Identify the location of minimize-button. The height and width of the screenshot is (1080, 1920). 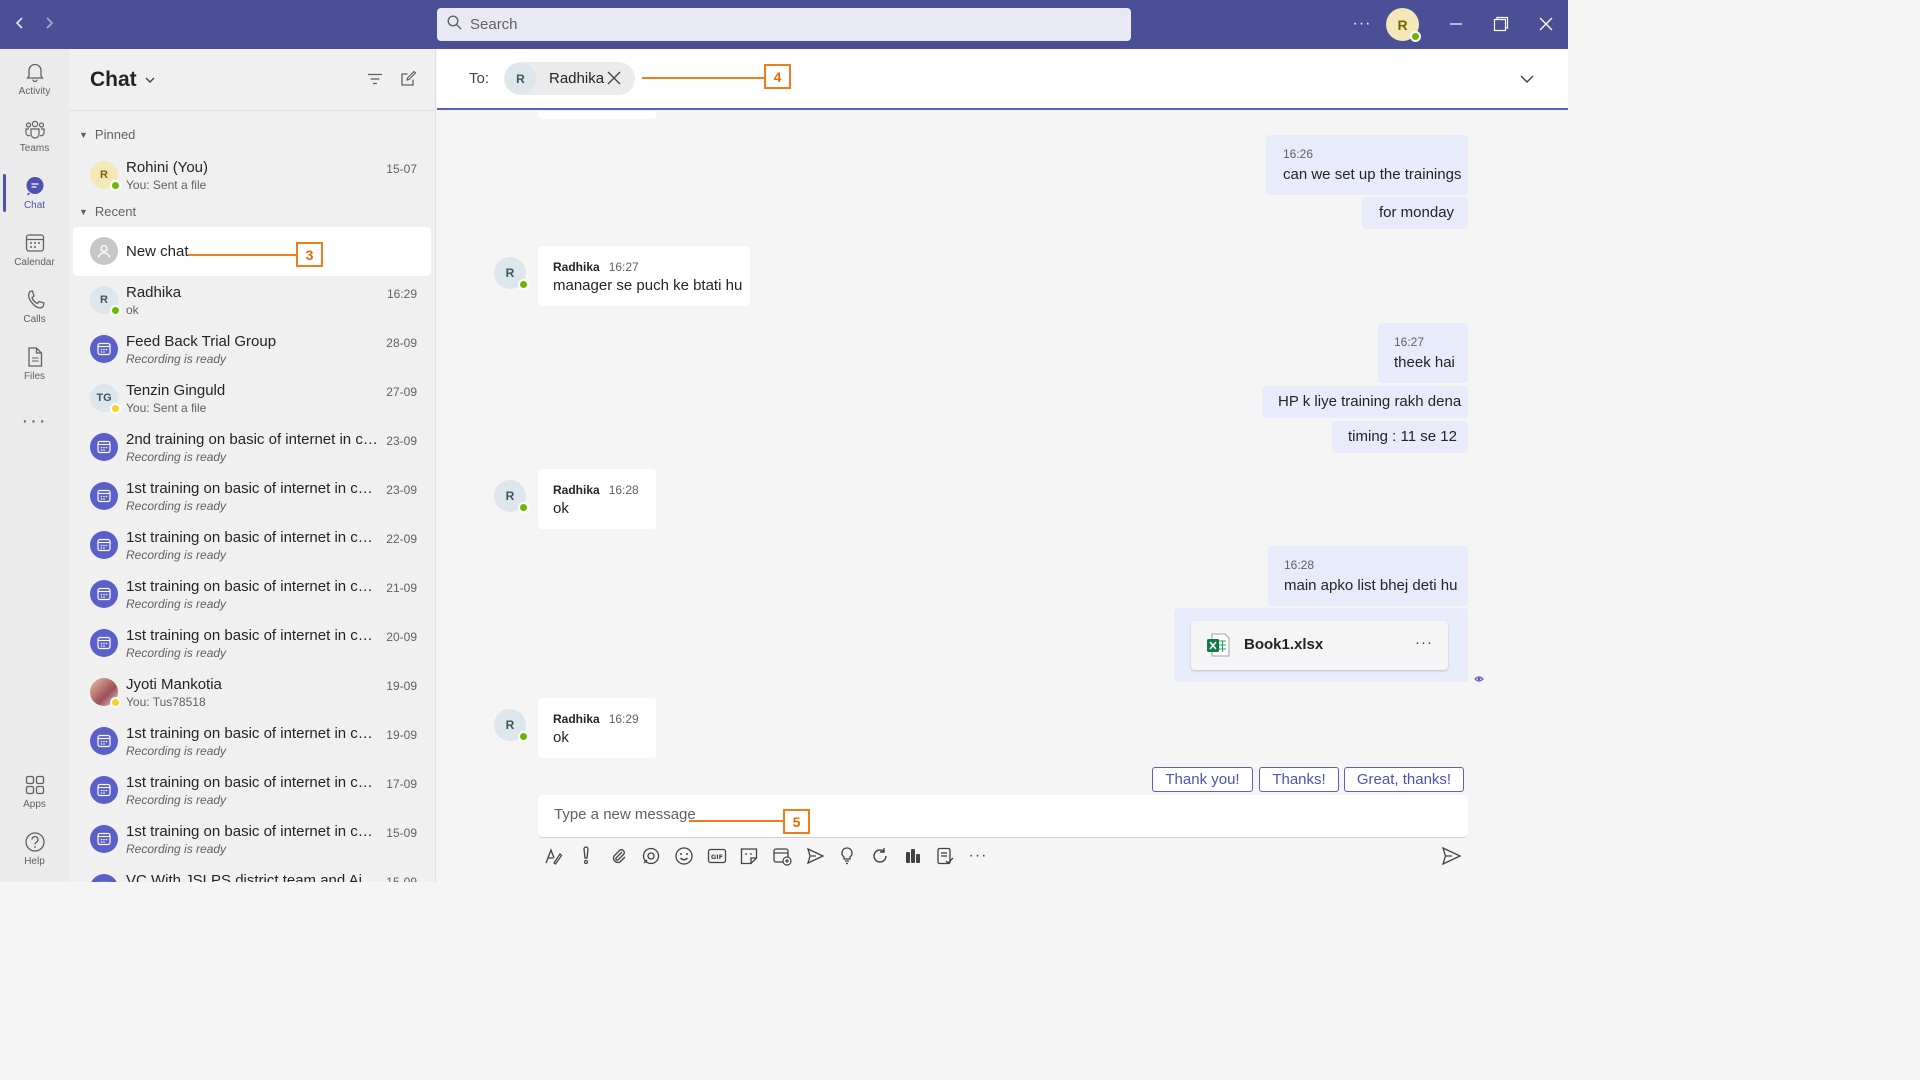
(1456, 24).